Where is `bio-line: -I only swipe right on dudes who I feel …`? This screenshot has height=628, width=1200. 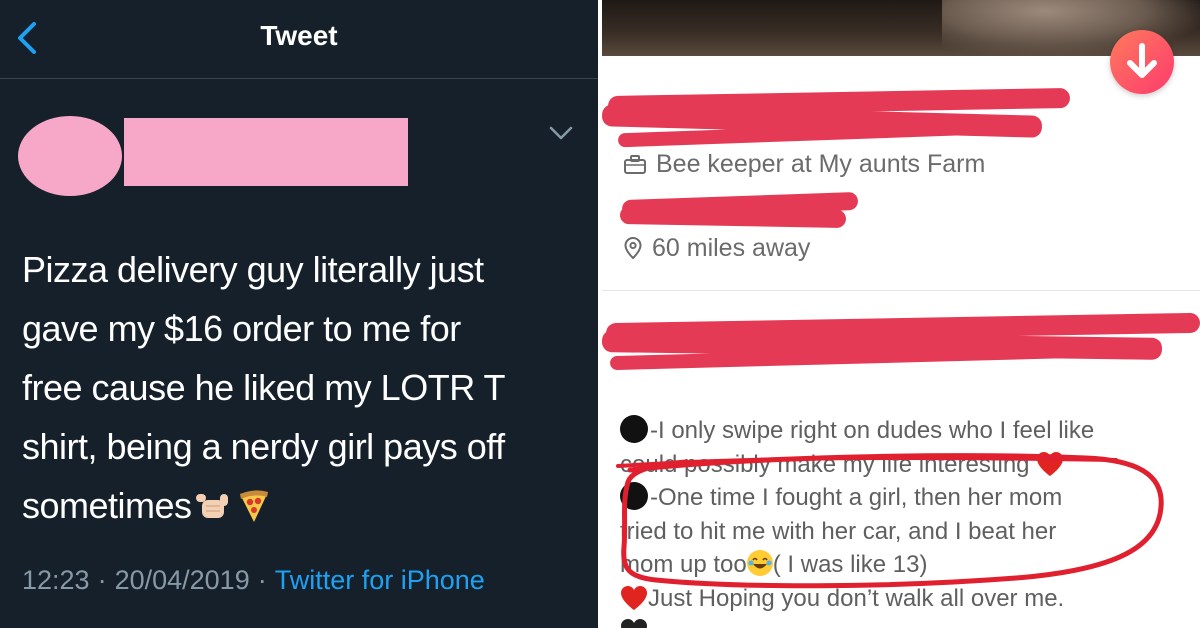 bio-line: -I only swipe right on dudes who I feel … is located at coordinates (905, 431).